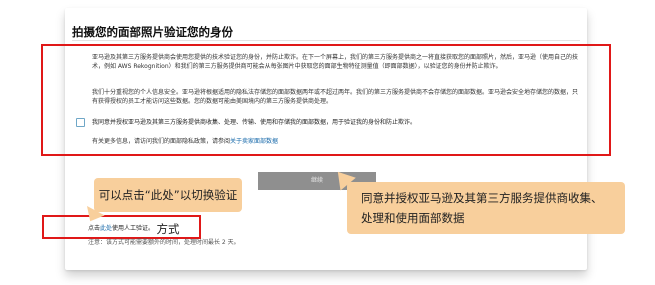  I want to click on page-title: 拍摄您的面部照片验证您的身份, so click(152, 32).